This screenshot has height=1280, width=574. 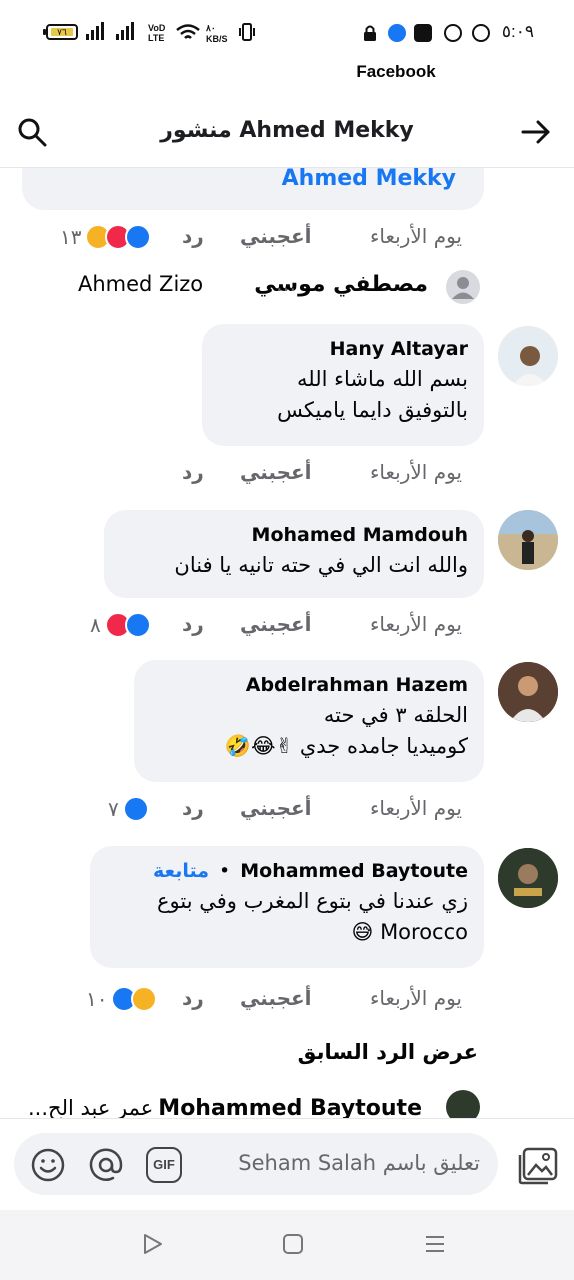 I want to click on search-icon, so click(x=32, y=132).